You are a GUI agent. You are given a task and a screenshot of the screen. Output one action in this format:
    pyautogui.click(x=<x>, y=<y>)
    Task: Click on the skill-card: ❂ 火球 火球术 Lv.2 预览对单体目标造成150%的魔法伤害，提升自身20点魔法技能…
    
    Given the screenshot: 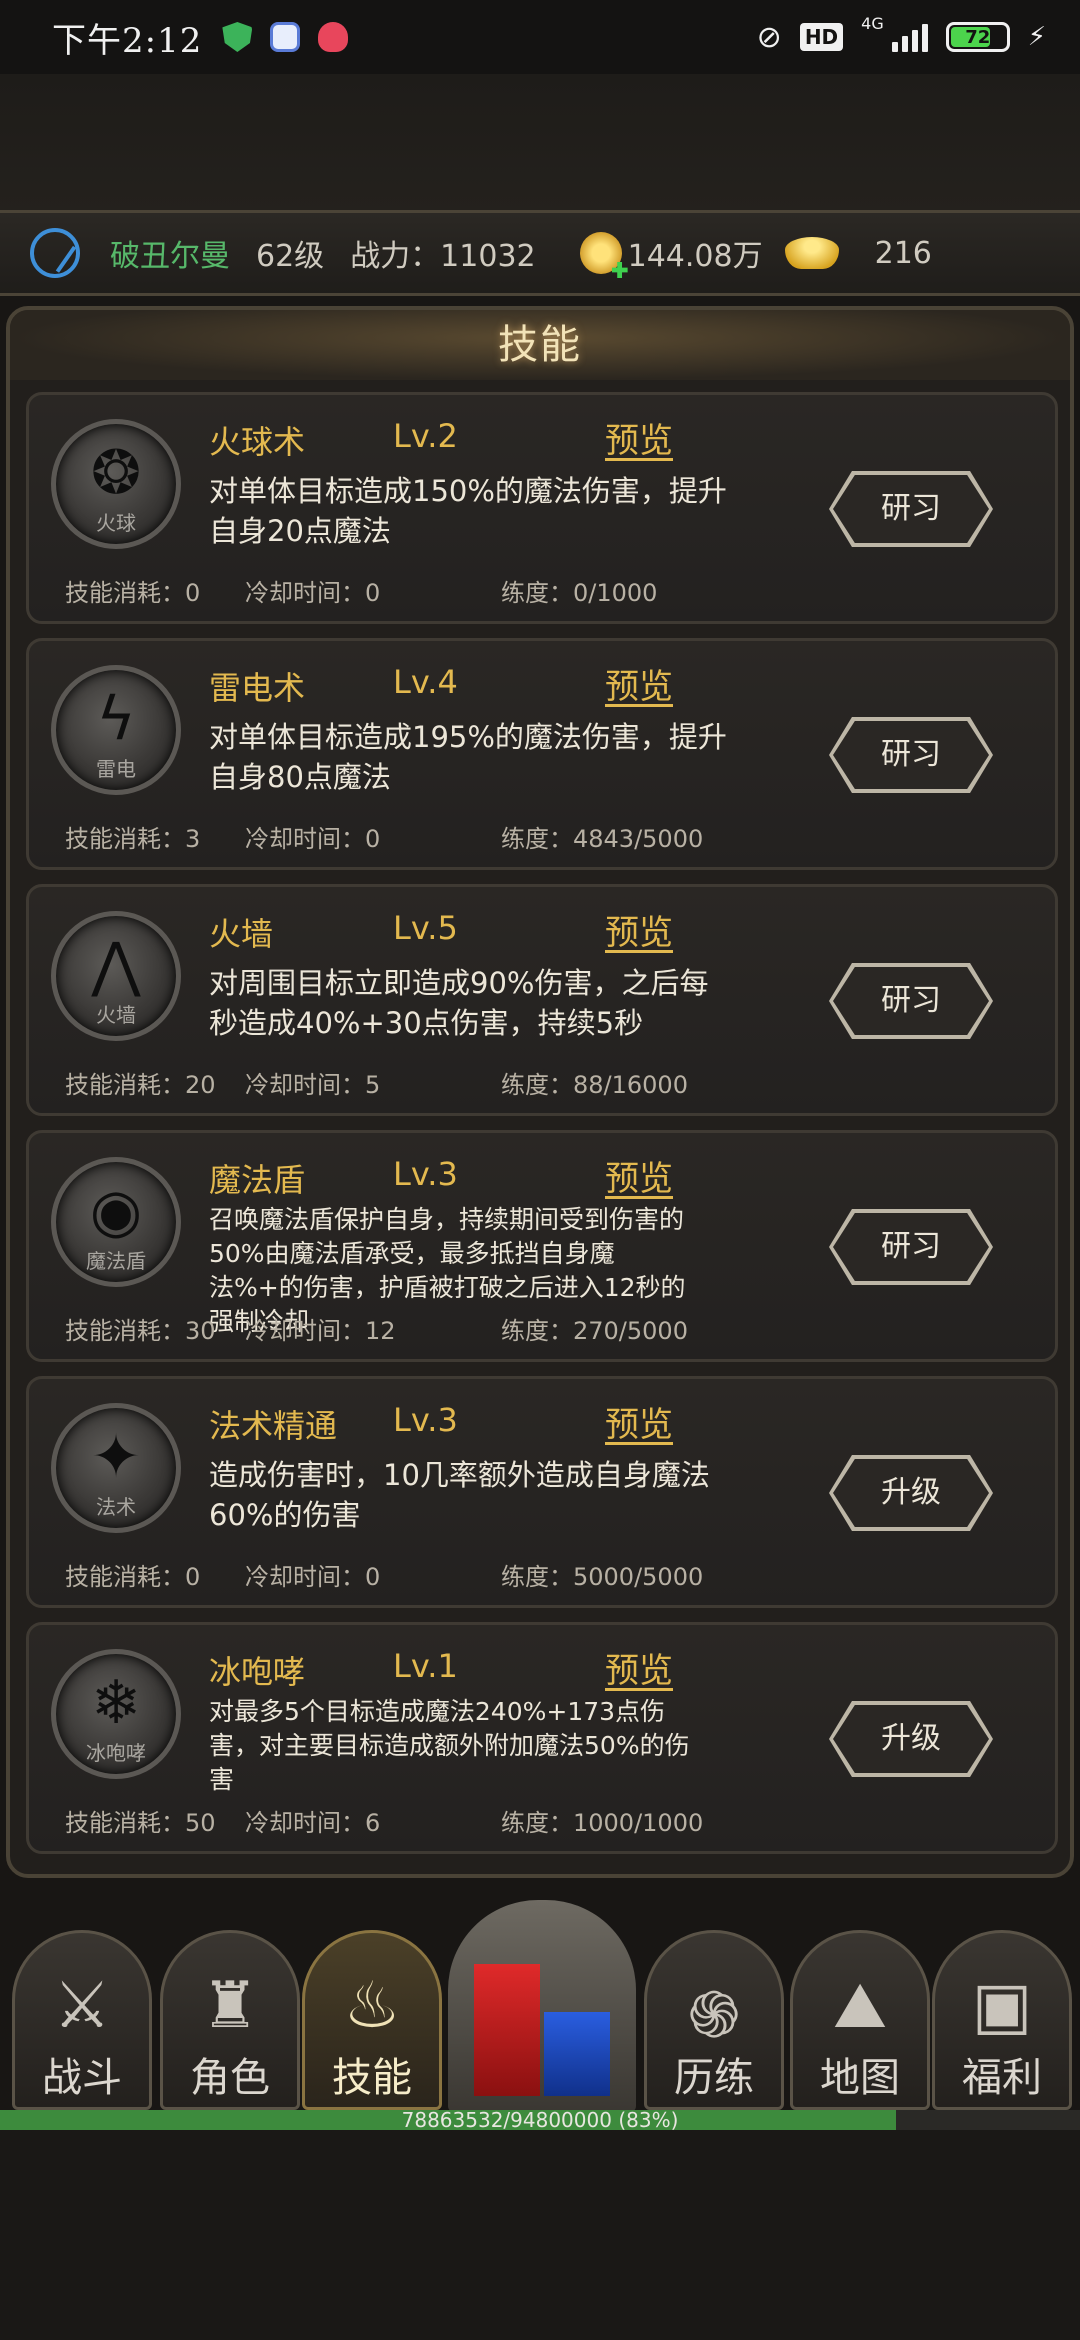 What is the action you would take?
    pyautogui.click(x=542, y=508)
    